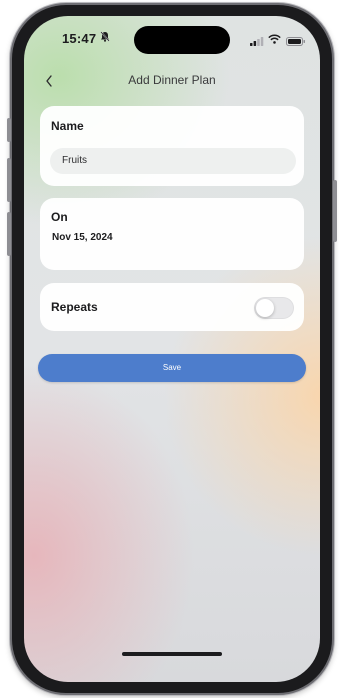 Image resolution: width=344 pixels, height=698 pixels. What do you see at coordinates (265, 308) in the screenshot?
I see `toggle-knob` at bounding box center [265, 308].